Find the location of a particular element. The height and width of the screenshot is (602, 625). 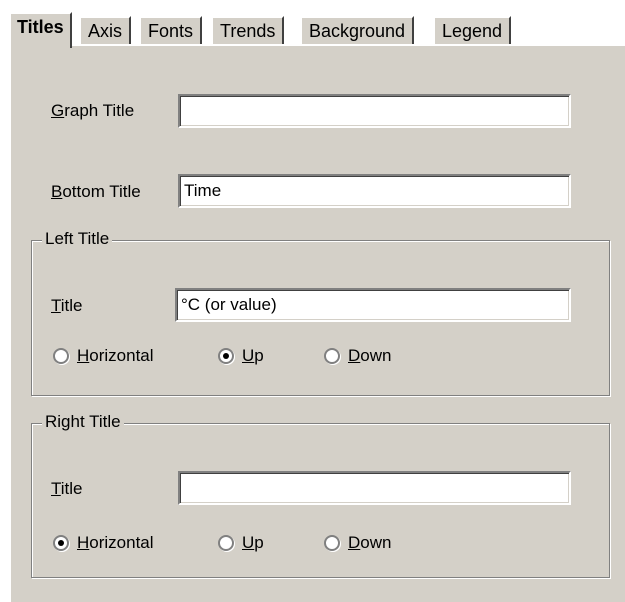

left-title-field is located at coordinates (373, 305).